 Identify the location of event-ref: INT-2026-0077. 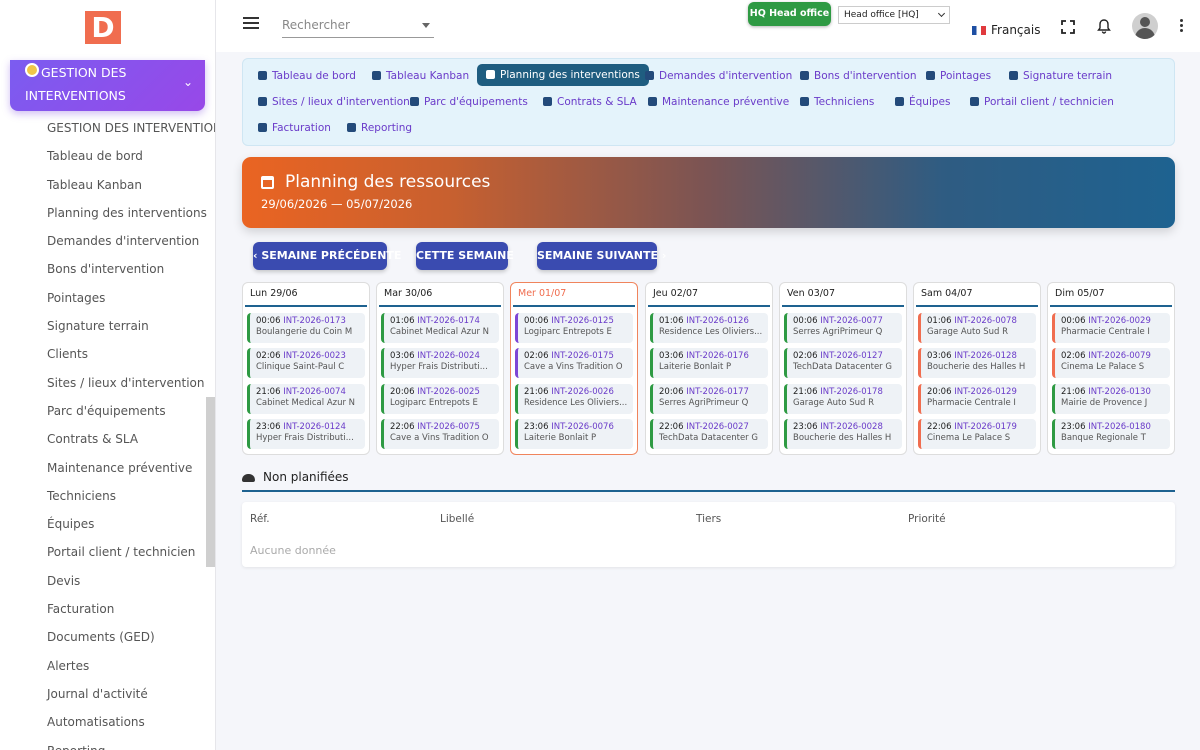
(851, 321).